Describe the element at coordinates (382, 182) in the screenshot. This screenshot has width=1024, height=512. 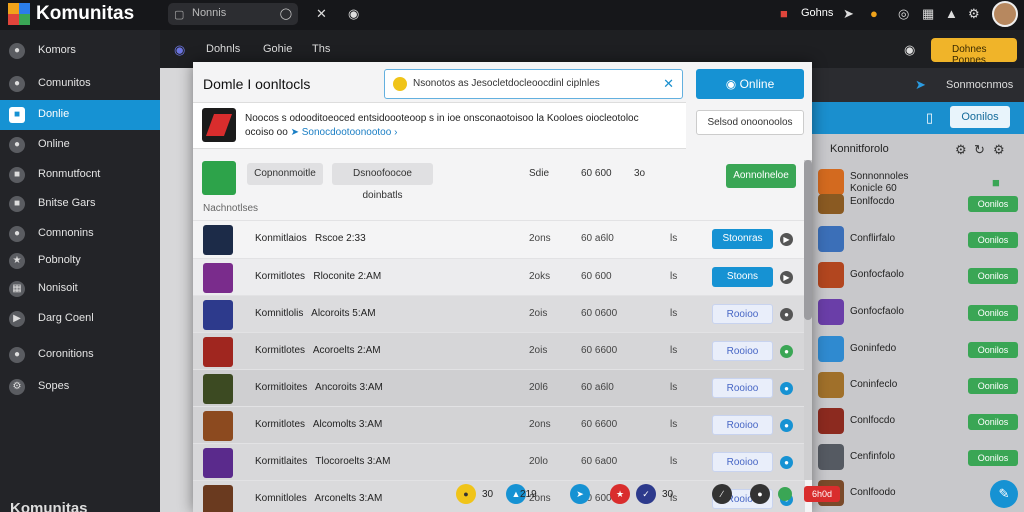
I see `filter-chip: Dsnoofoocoe doinbatls` at that location.